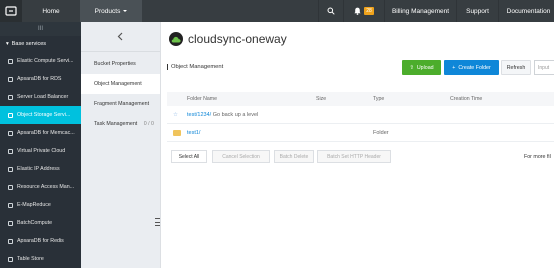 The width and height of the screenshot is (554, 268). What do you see at coordinates (369, 11) in the screenshot?
I see `notification-count-badge: 28` at bounding box center [369, 11].